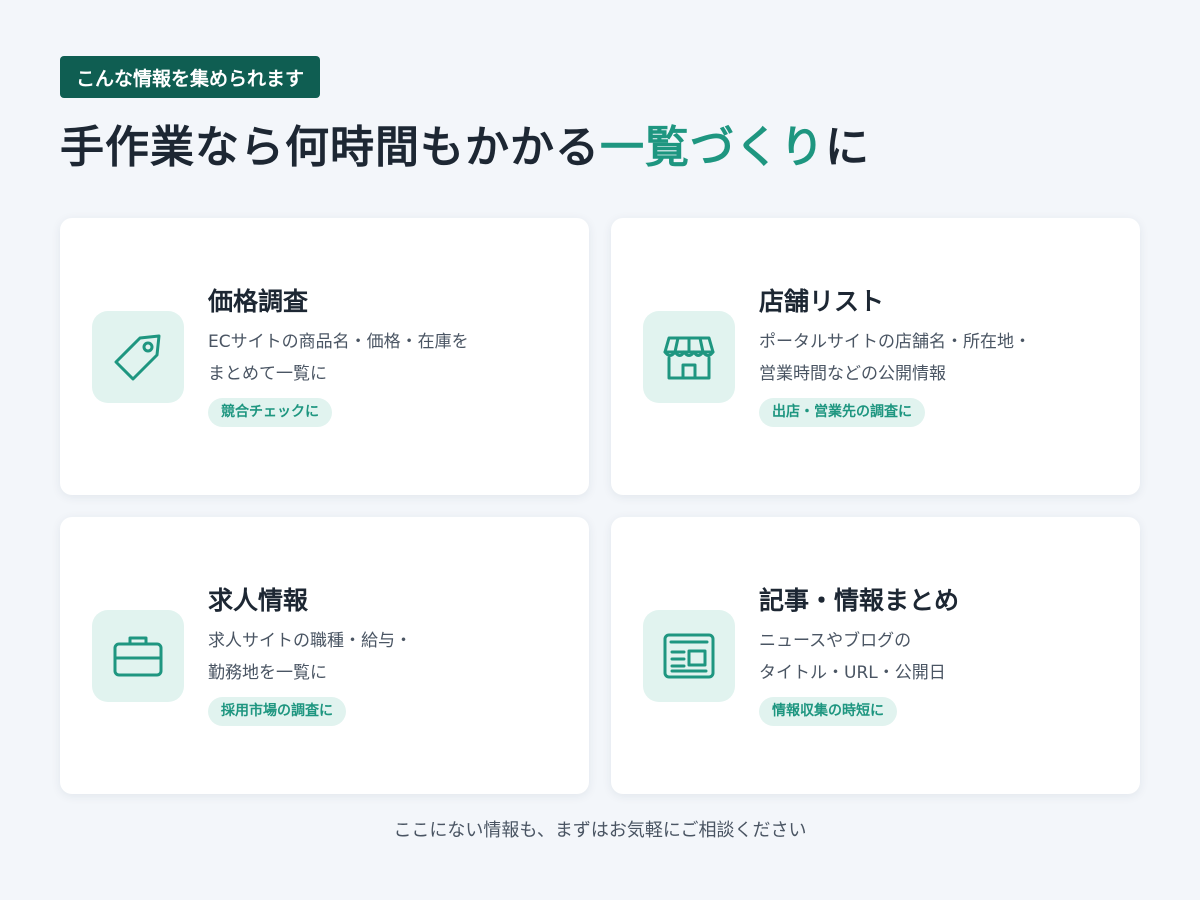 This screenshot has width=1200, height=900. What do you see at coordinates (895, 342) in the screenshot?
I see `card-description-line: ポータルサイトの店舗名・所在地・` at bounding box center [895, 342].